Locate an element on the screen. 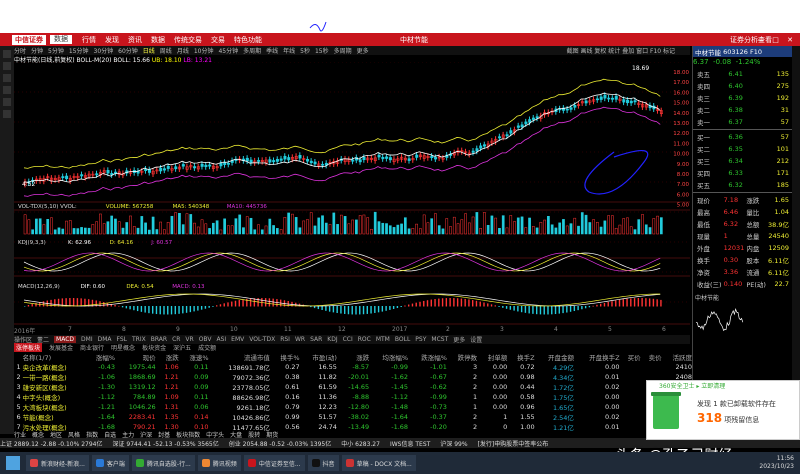 Image resolution: width=800 pixels, height=474 pixels. indicator-tab: ROC is located at coordinates (364, 339).